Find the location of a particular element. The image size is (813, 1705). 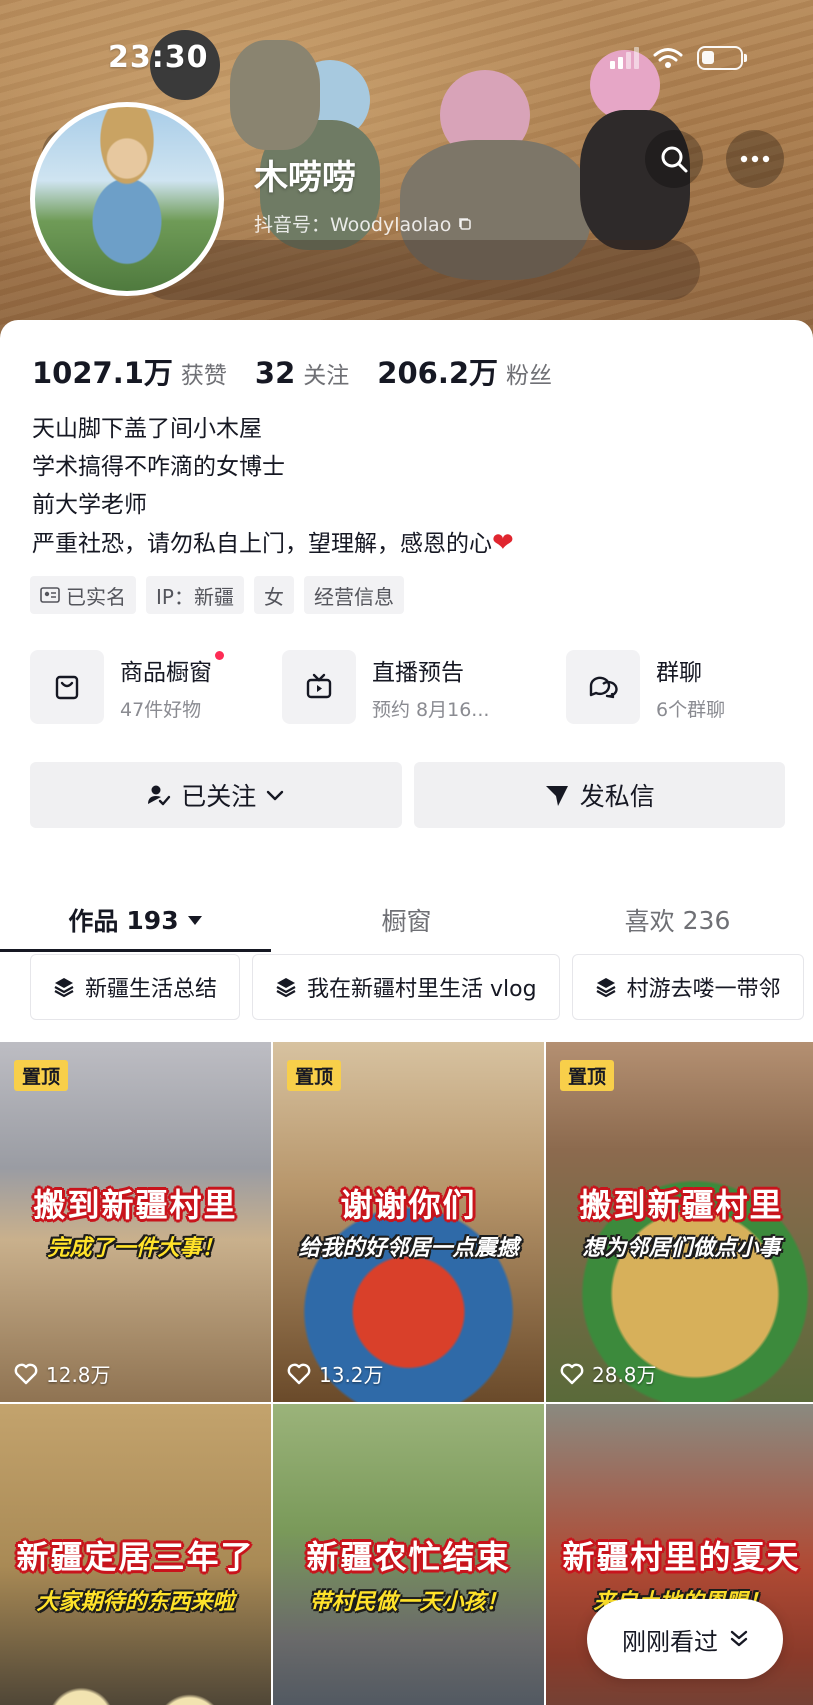

video-subtitle: 完成了一件大事！ is located at coordinates (135, 1248).